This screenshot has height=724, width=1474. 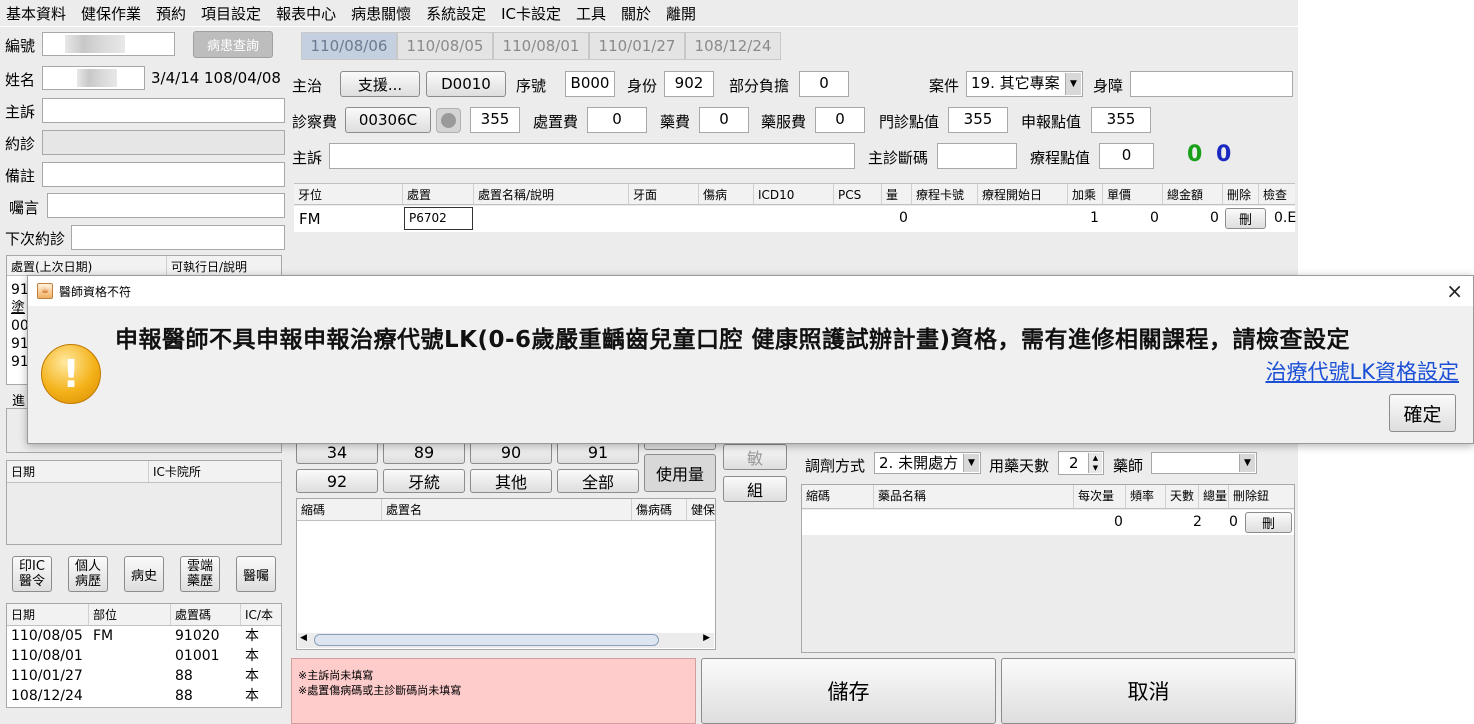 I want to click on menu-about: 關於, so click(x=637, y=13).